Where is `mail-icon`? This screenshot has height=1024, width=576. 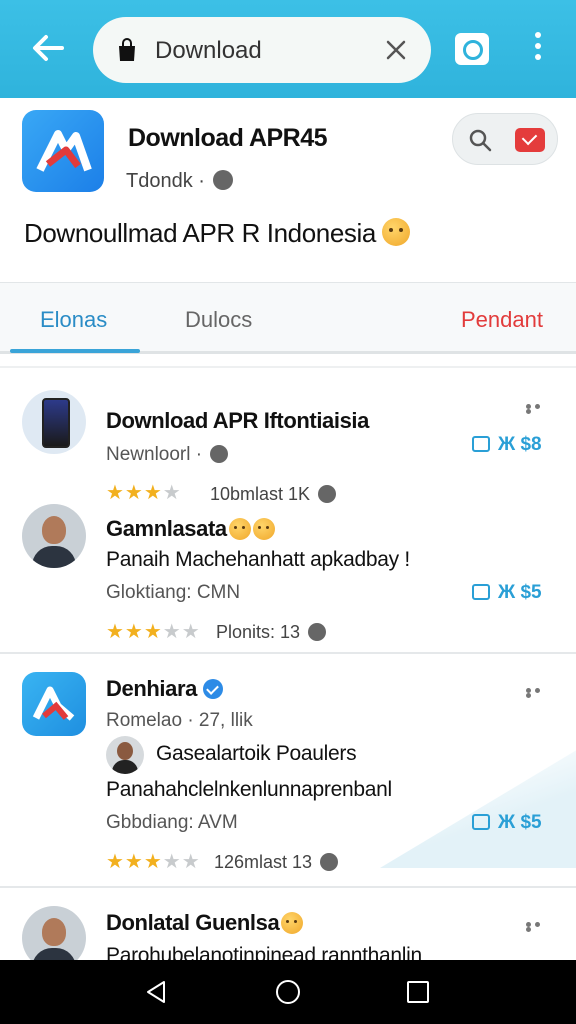
mail-icon is located at coordinates (530, 140).